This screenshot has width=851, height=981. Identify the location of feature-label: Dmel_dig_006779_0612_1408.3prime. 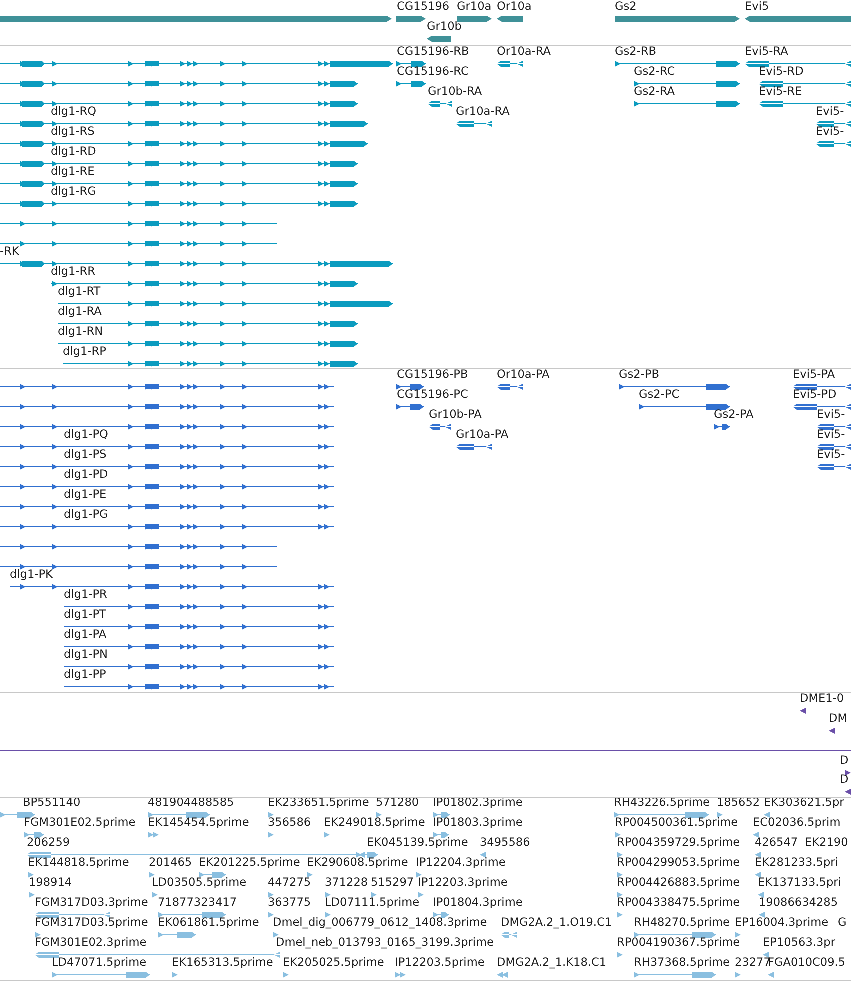
(380, 923).